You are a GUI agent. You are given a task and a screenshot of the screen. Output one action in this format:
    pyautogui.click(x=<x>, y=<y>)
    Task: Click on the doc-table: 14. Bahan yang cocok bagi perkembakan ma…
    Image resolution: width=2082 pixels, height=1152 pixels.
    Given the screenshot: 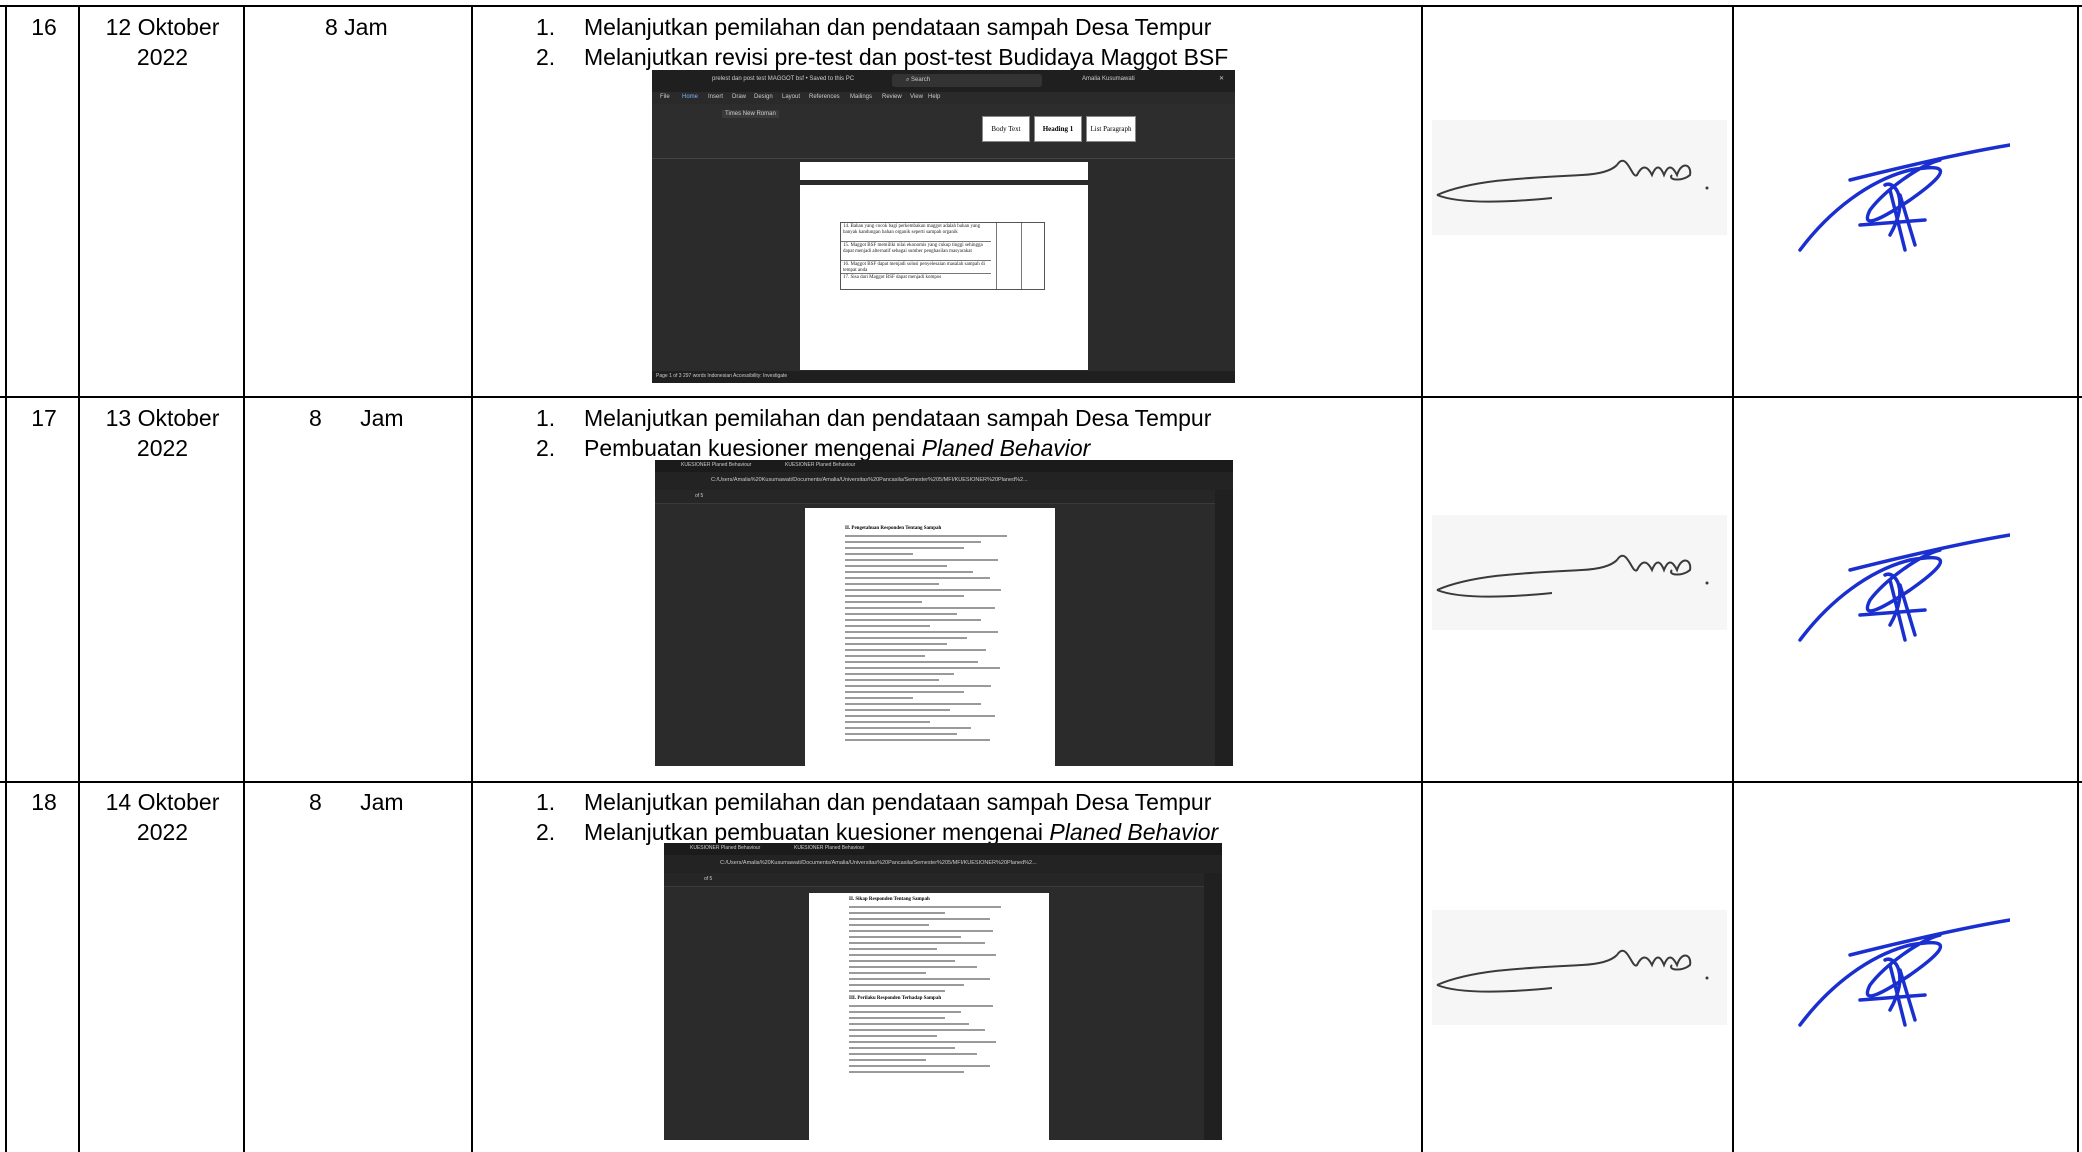 What is the action you would take?
    pyautogui.click(x=942, y=256)
    